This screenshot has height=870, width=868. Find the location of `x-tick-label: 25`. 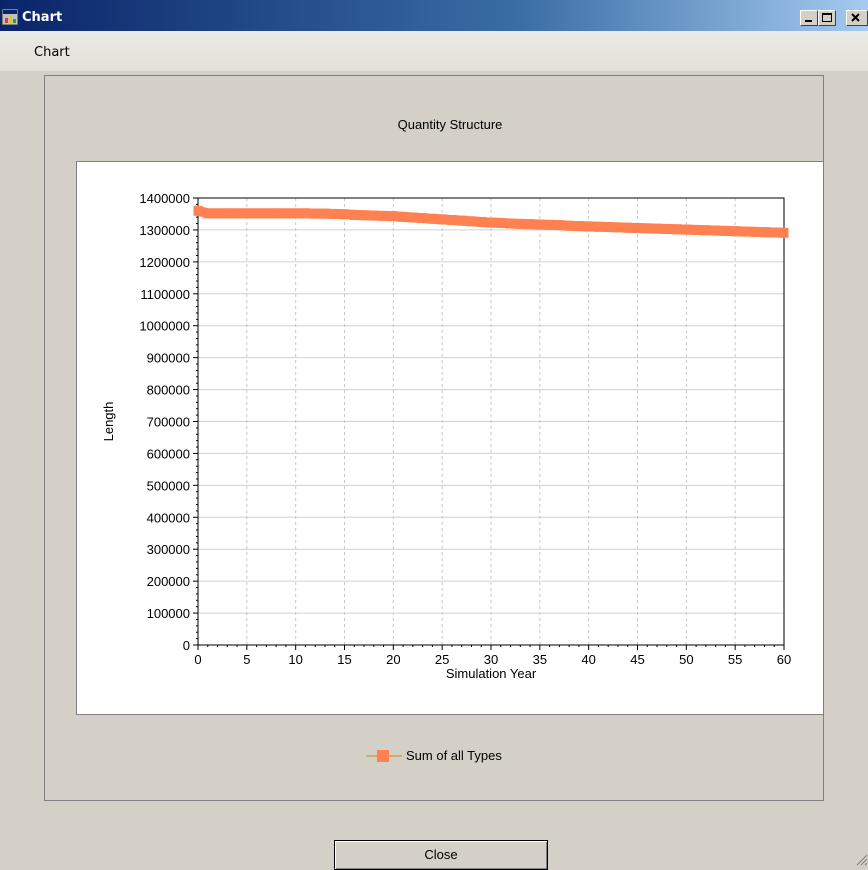

x-tick-label: 25 is located at coordinates (442, 659).